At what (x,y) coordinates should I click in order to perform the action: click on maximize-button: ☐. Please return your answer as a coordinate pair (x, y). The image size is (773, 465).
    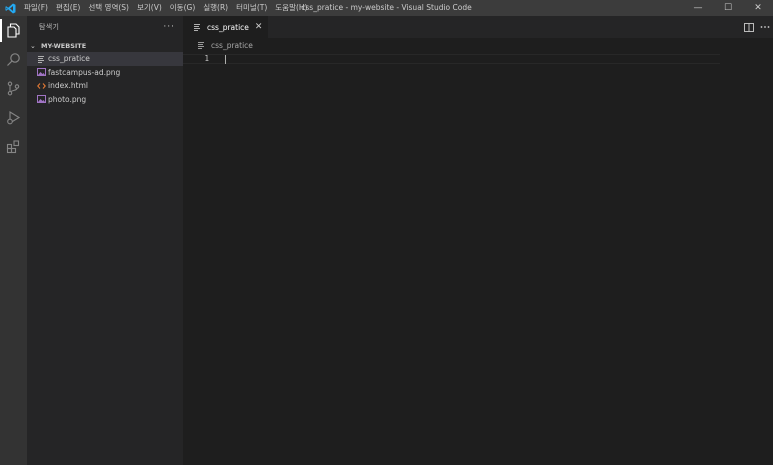
    Looking at the image, I should click on (728, 8).